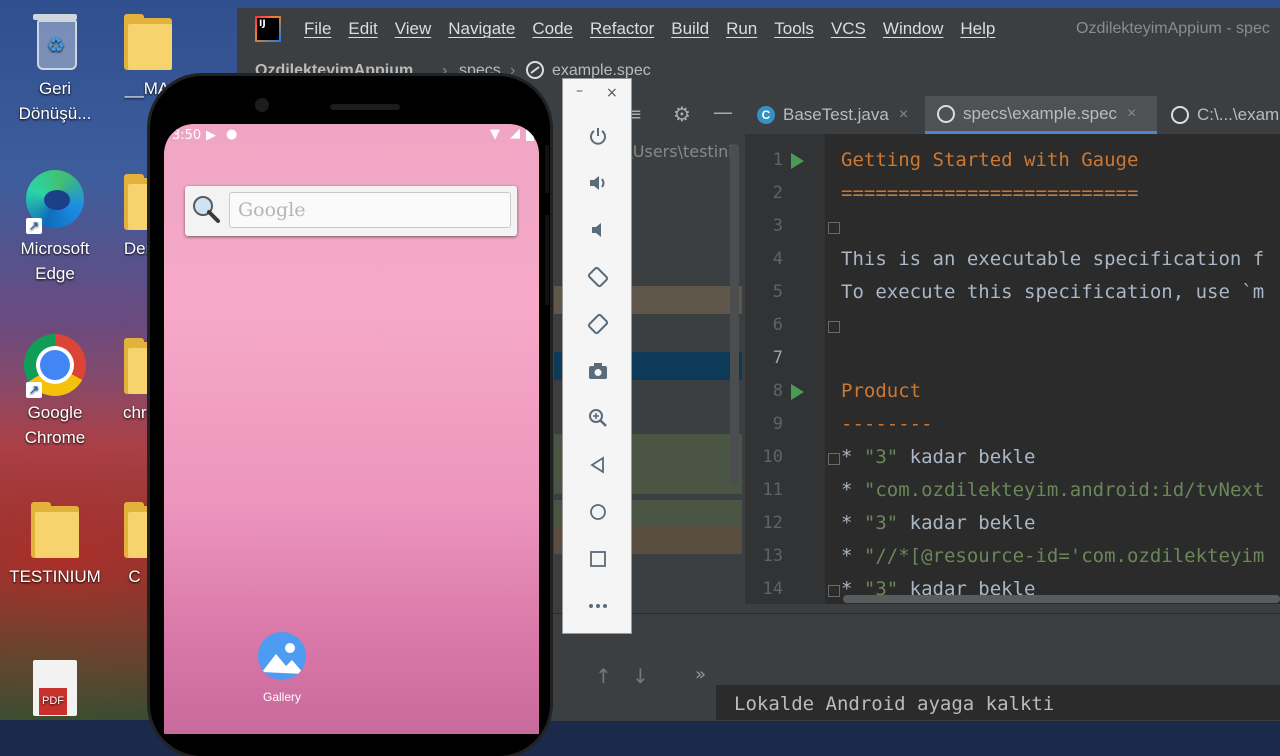  I want to click on line-number: 5, so click(777, 292).